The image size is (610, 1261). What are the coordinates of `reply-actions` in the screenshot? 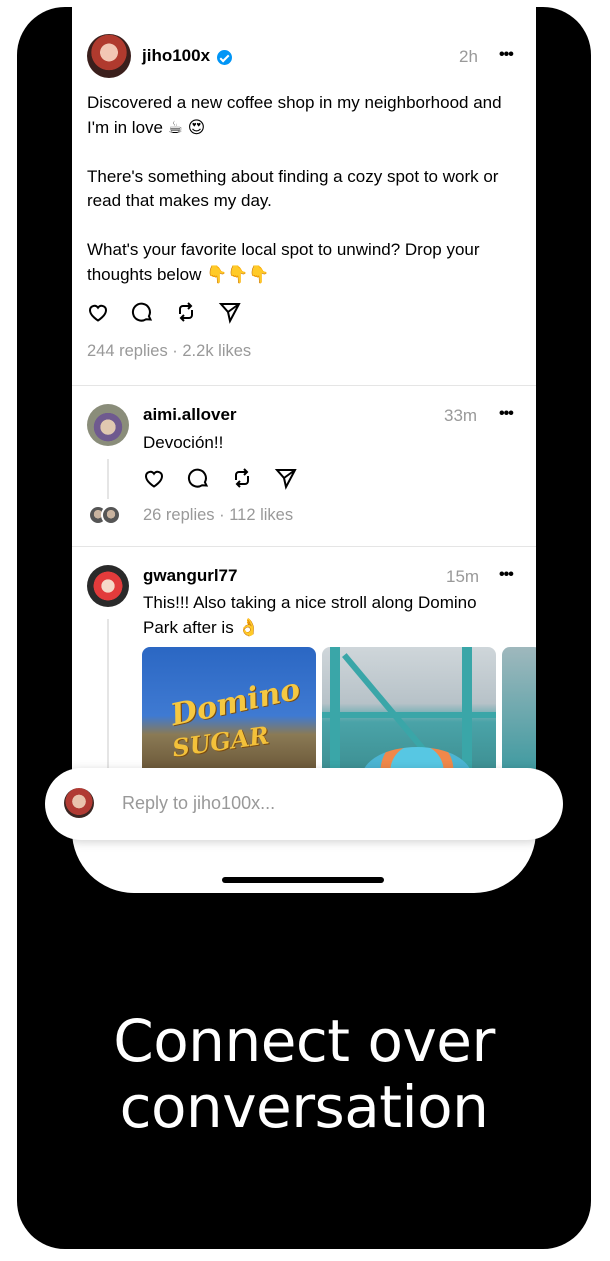 It's located at (220, 478).